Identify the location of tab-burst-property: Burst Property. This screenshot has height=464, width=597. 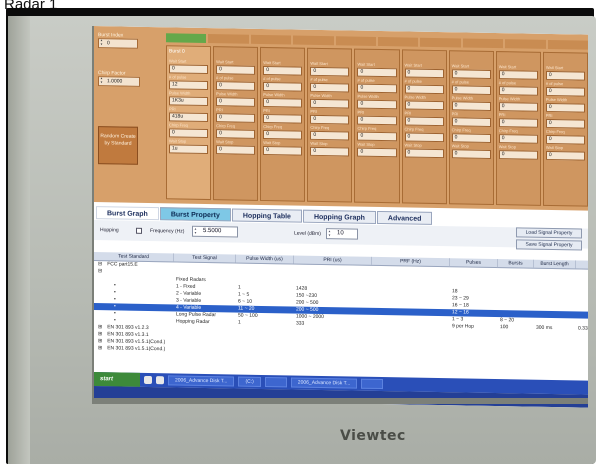
(195, 214).